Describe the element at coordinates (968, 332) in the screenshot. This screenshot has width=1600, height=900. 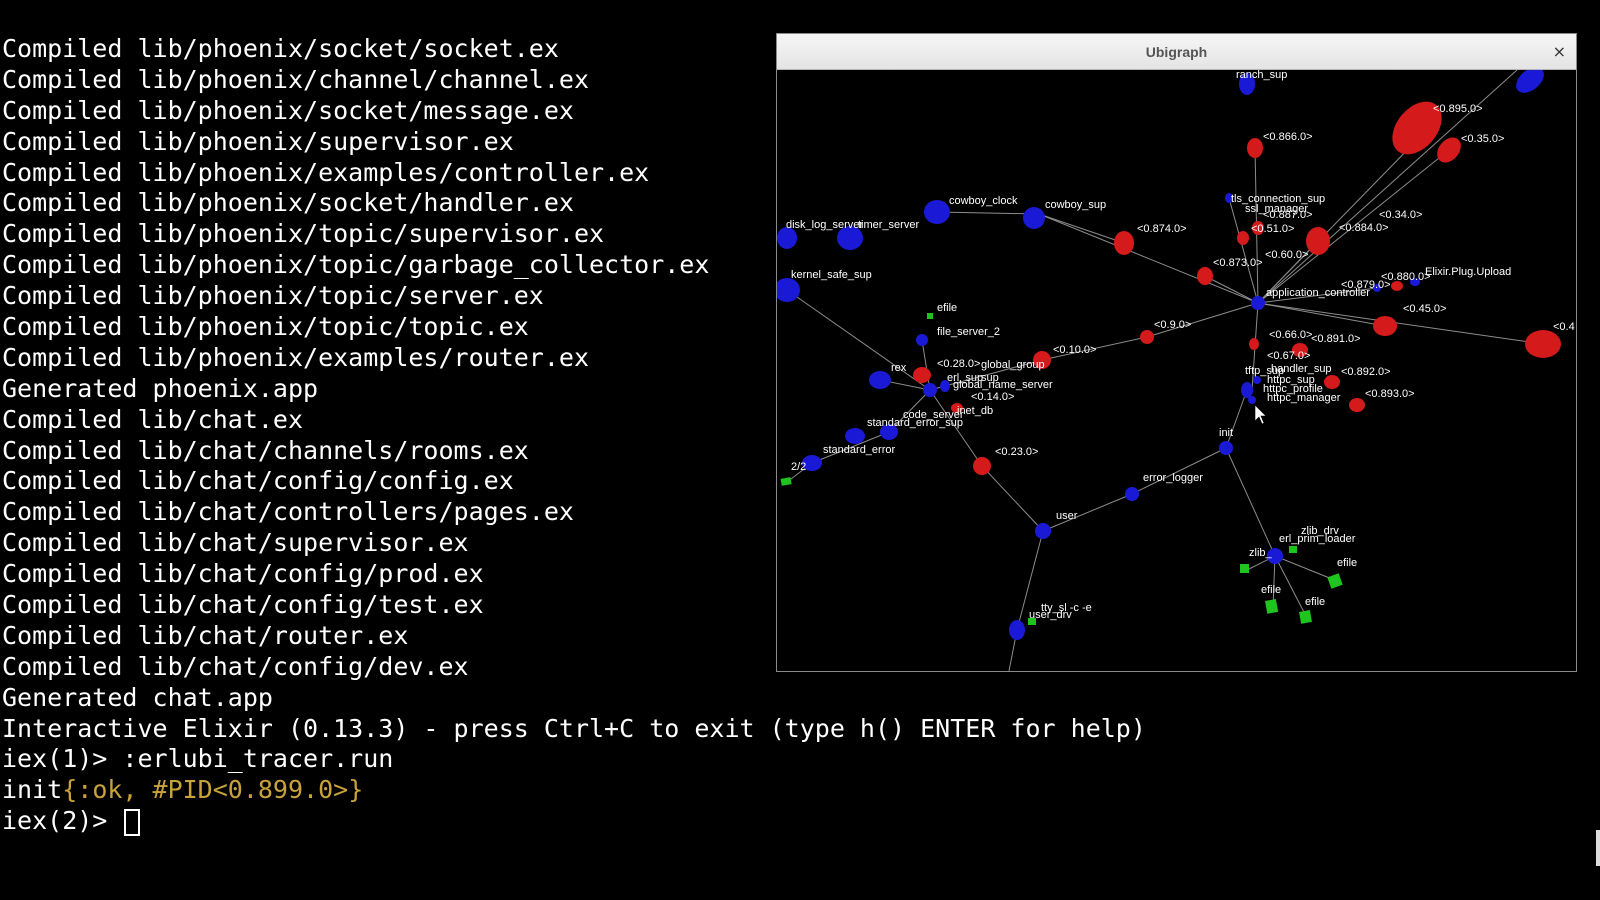
I see `node-label: file_server_2` at that location.